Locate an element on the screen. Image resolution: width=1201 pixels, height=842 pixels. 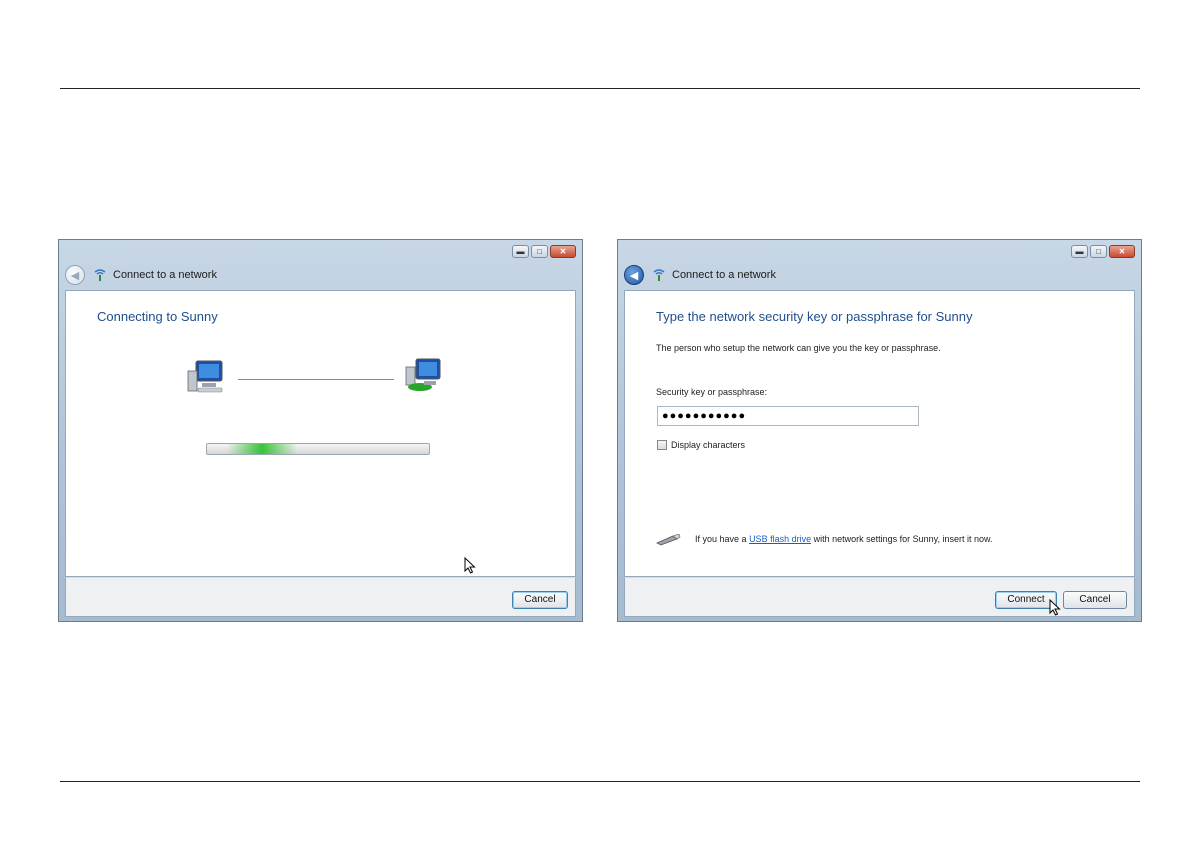
top-rule is located at coordinates (600, 88).